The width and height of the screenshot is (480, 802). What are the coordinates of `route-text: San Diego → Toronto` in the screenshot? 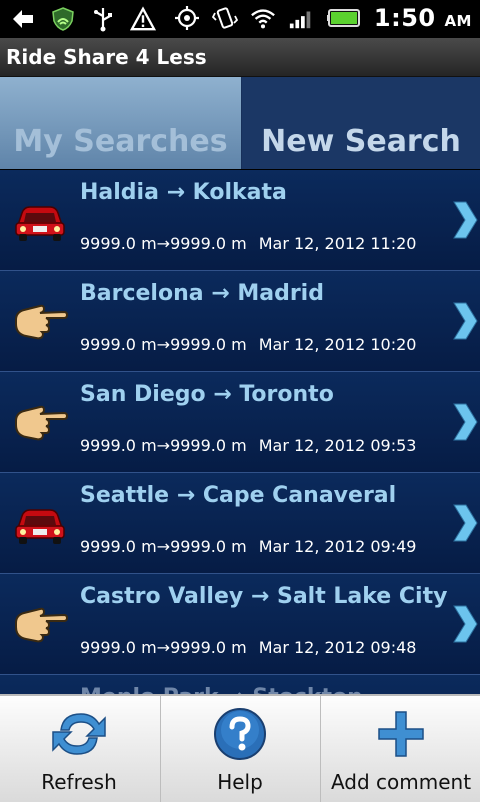 It's located at (207, 394).